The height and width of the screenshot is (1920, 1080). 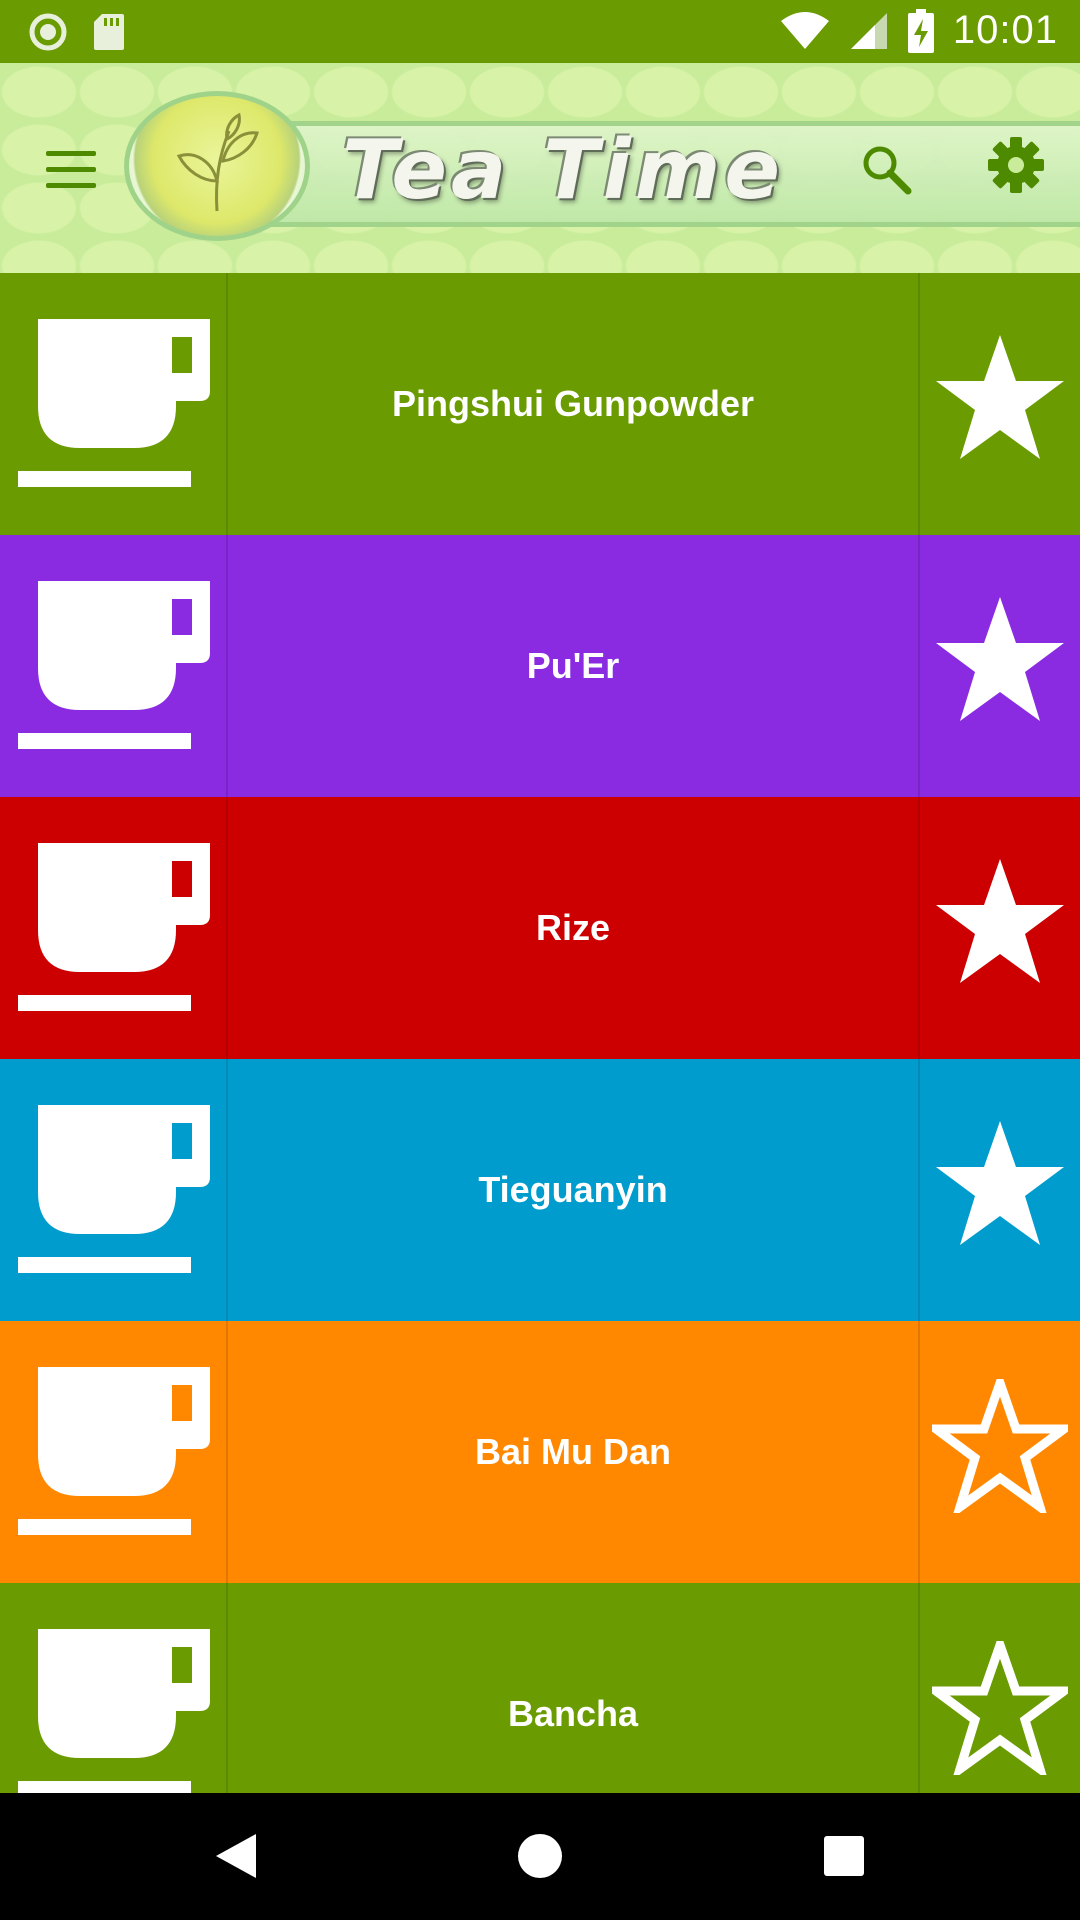 I want to click on tea-row: Rize, so click(x=540, y=928).